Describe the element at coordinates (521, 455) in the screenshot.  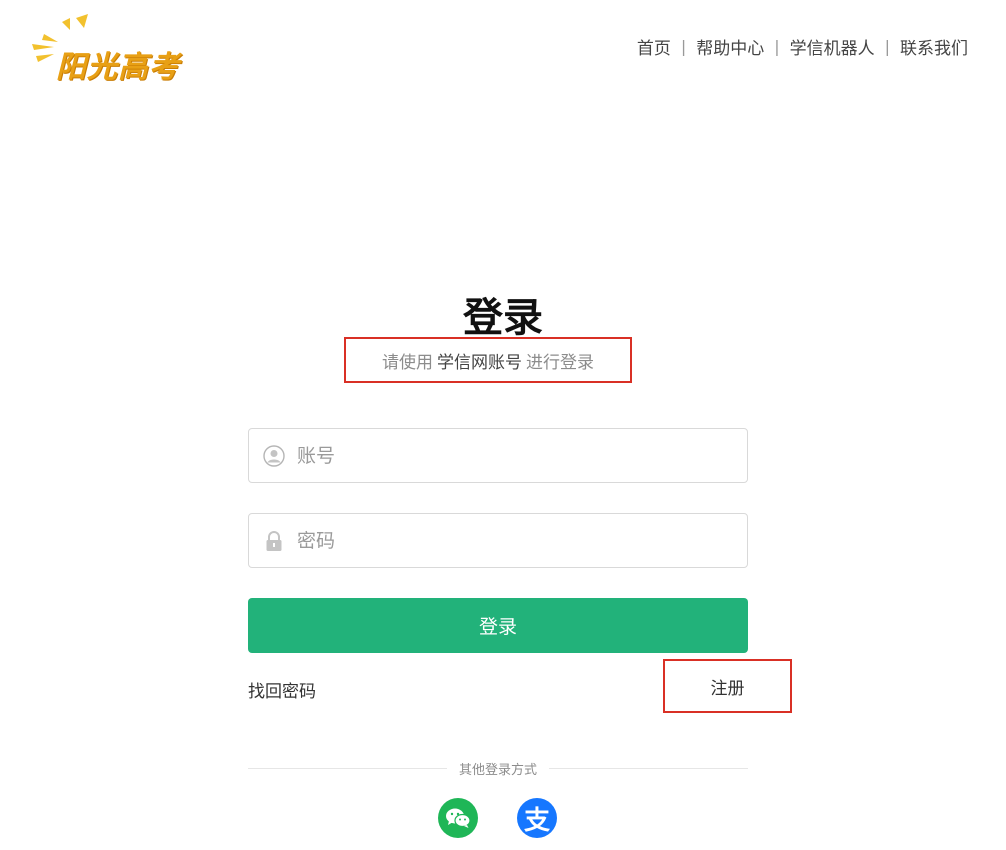
I see `account-input` at that location.